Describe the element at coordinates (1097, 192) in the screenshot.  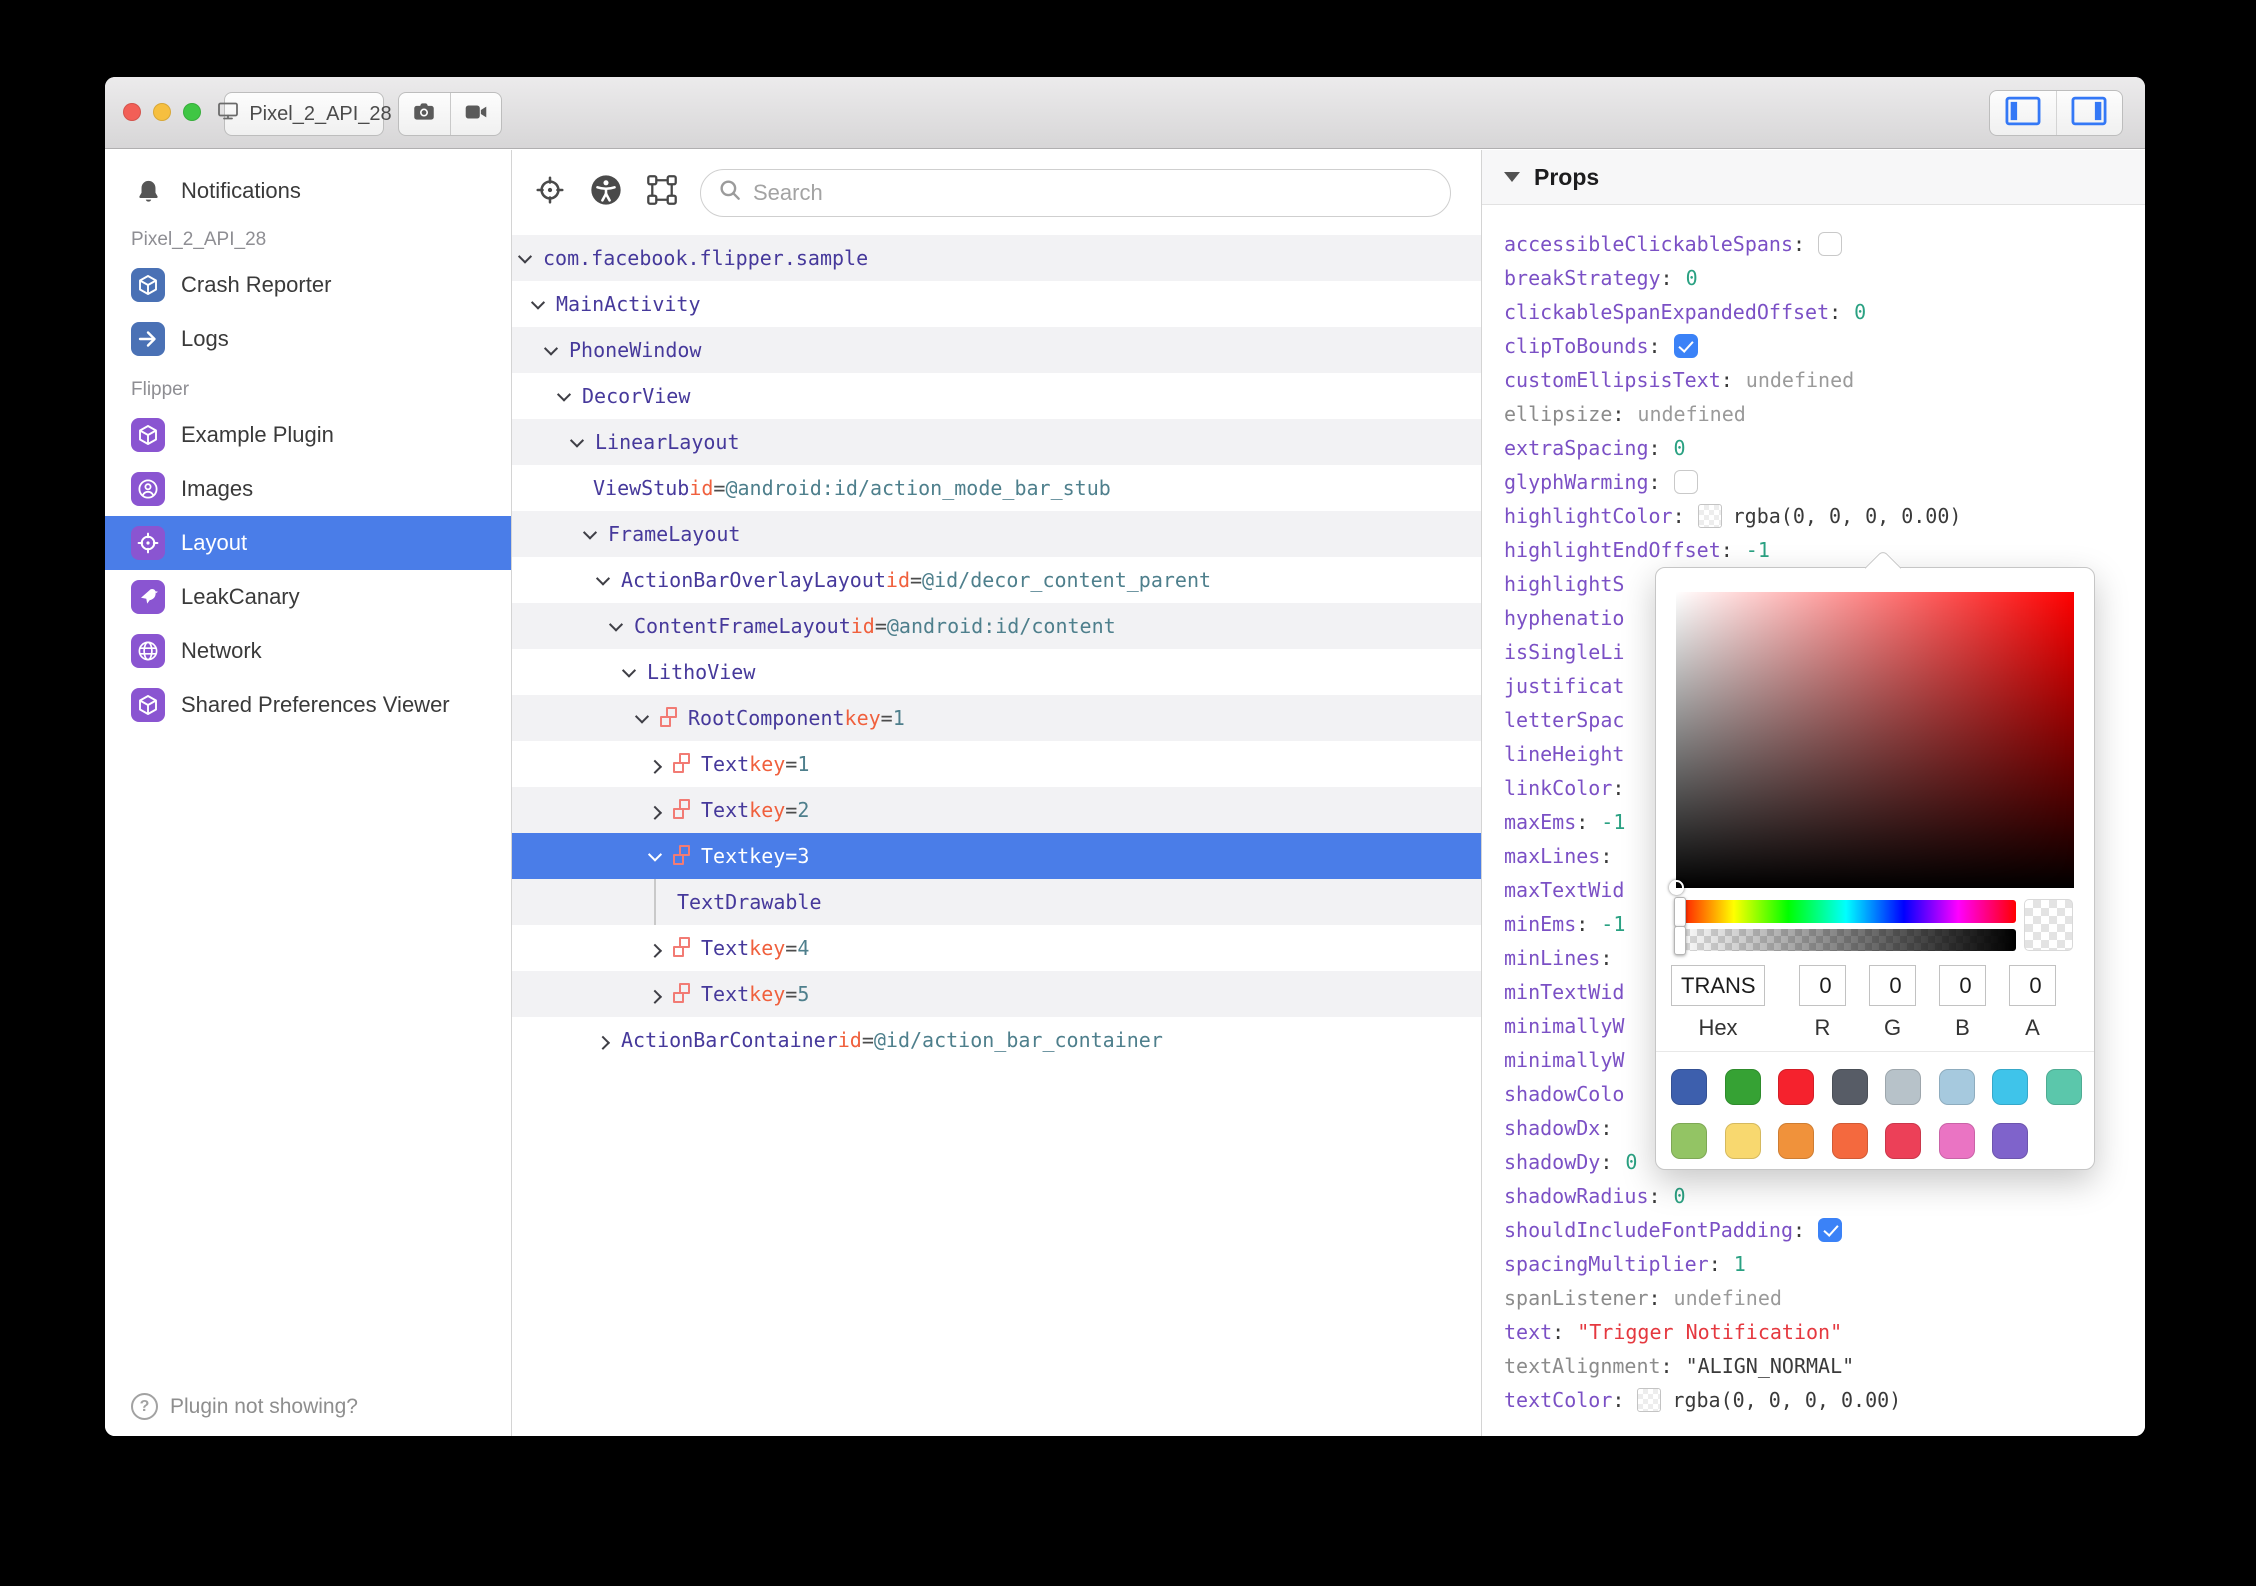
I see `search-input` at that location.